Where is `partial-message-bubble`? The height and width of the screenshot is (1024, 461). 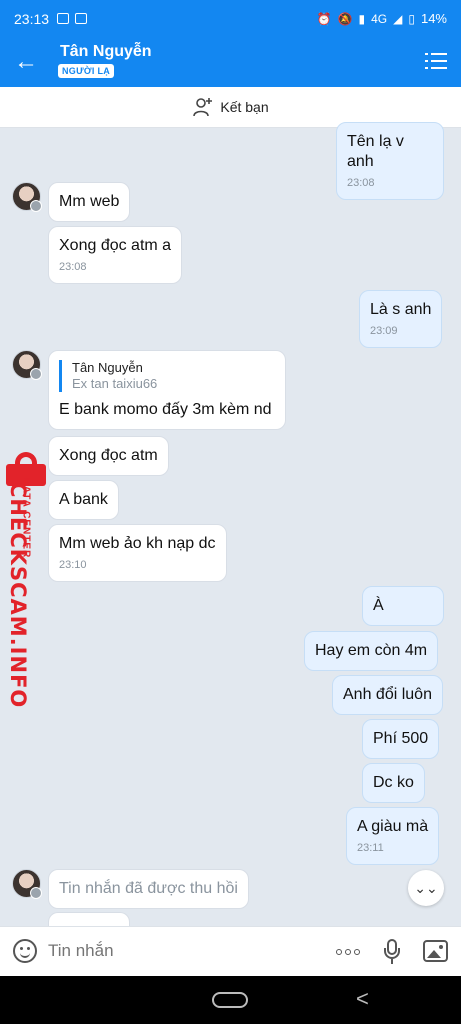 partial-message-bubble is located at coordinates (89, 919).